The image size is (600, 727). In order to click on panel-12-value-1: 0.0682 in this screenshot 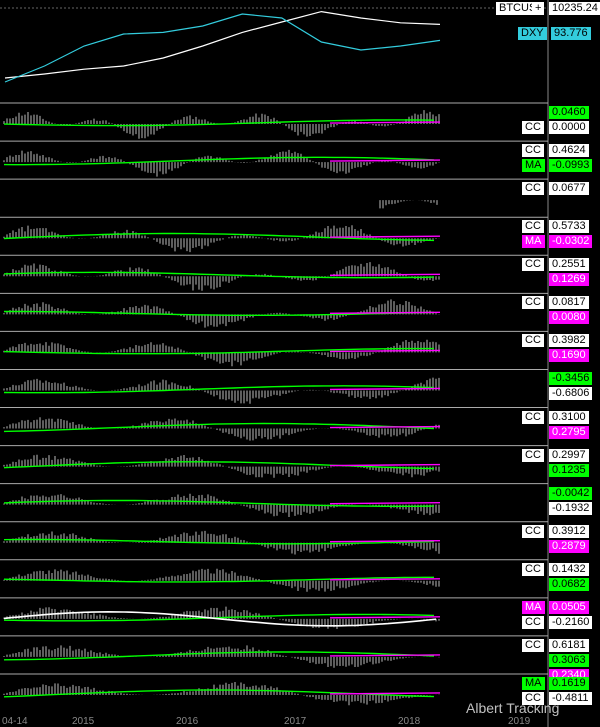, I will do `click(569, 584)`.